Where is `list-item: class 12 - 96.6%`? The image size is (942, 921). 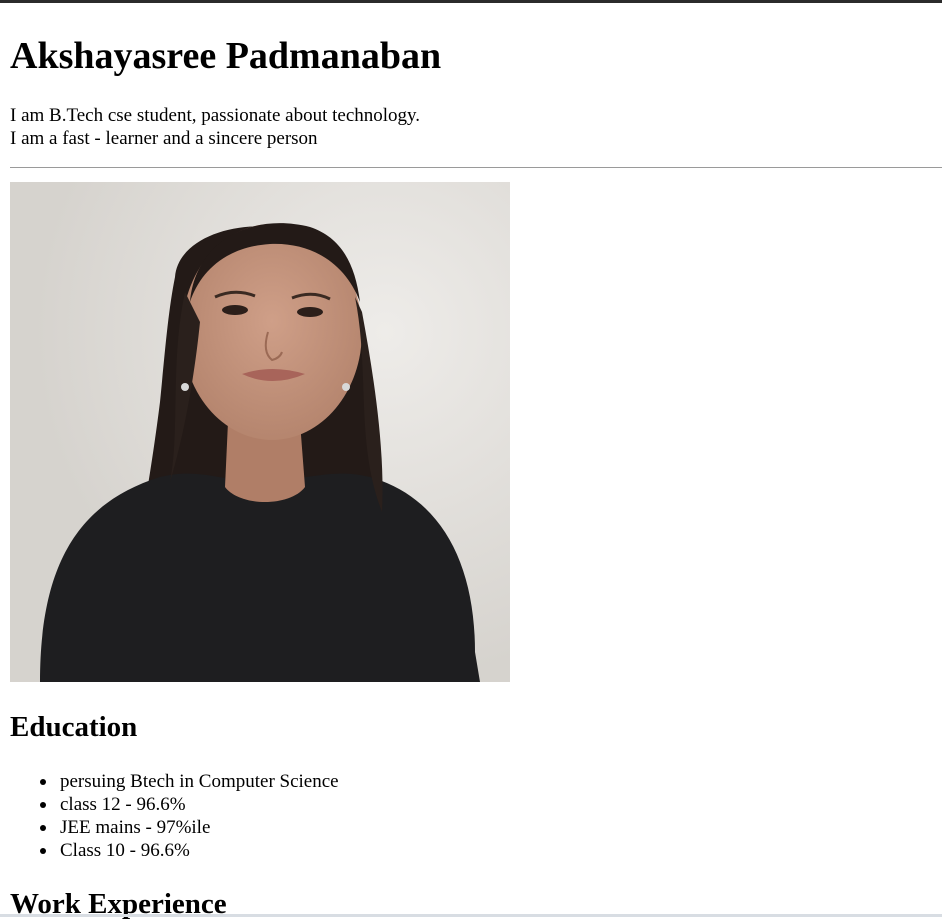 list-item: class 12 - 96.6% is located at coordinates (189, 804).